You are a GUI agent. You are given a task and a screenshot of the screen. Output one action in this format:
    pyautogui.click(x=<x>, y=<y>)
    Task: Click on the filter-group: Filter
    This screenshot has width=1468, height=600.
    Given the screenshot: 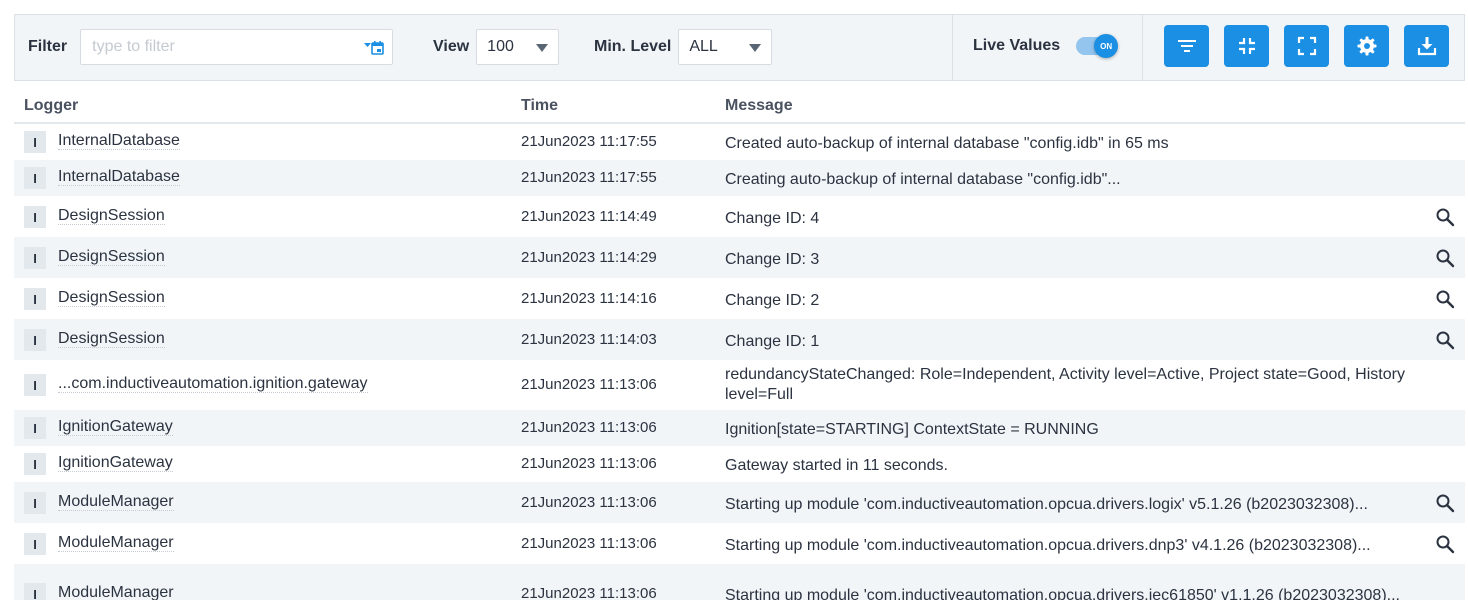 What is the action you would take?
    pyautogui.click(x=211, y=47)
    